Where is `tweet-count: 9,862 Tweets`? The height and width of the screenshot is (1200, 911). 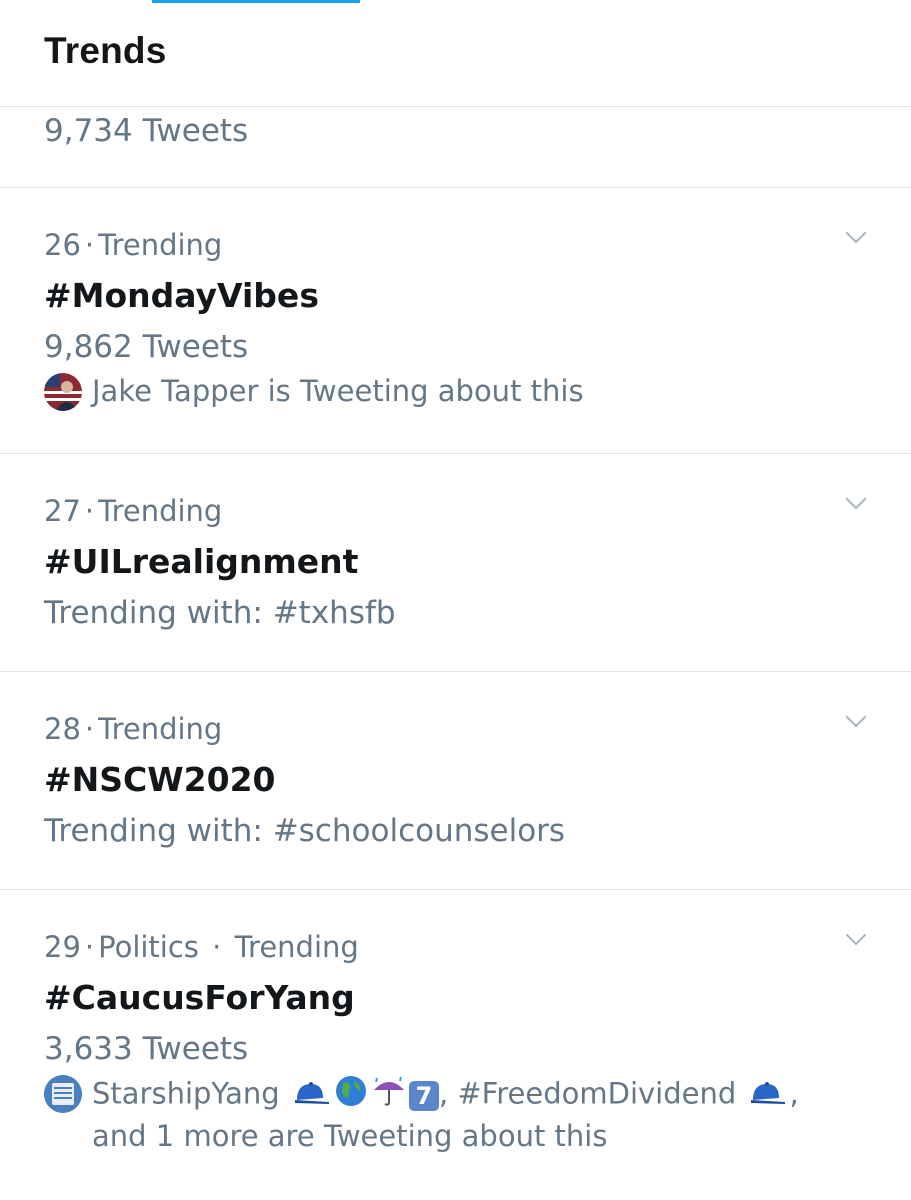
tweet-count: 9,862 Tweets is located at coordinates (146, 347).